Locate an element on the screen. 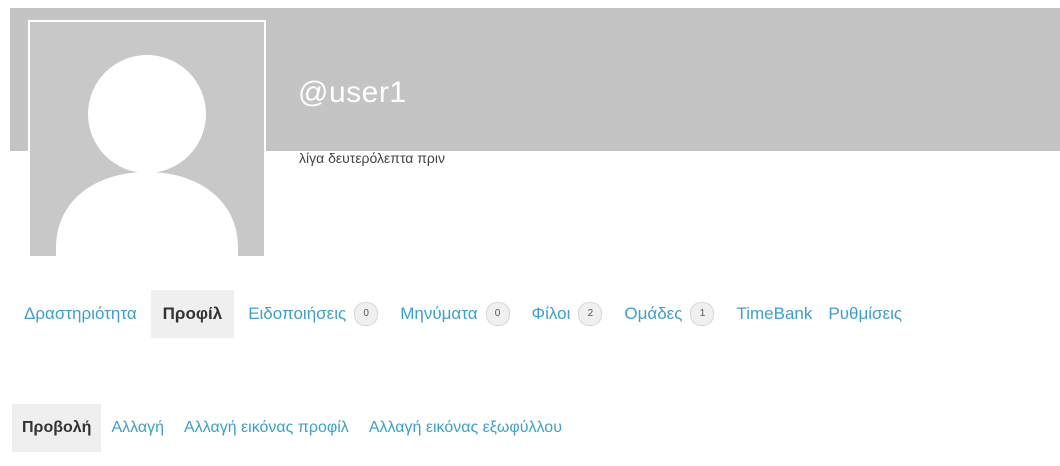 Image resolution: width=1060 pixels, height=466 pixels. nav-item-notifications: Ειδοποιήσεις 0 is located at coordinates (313, 314).